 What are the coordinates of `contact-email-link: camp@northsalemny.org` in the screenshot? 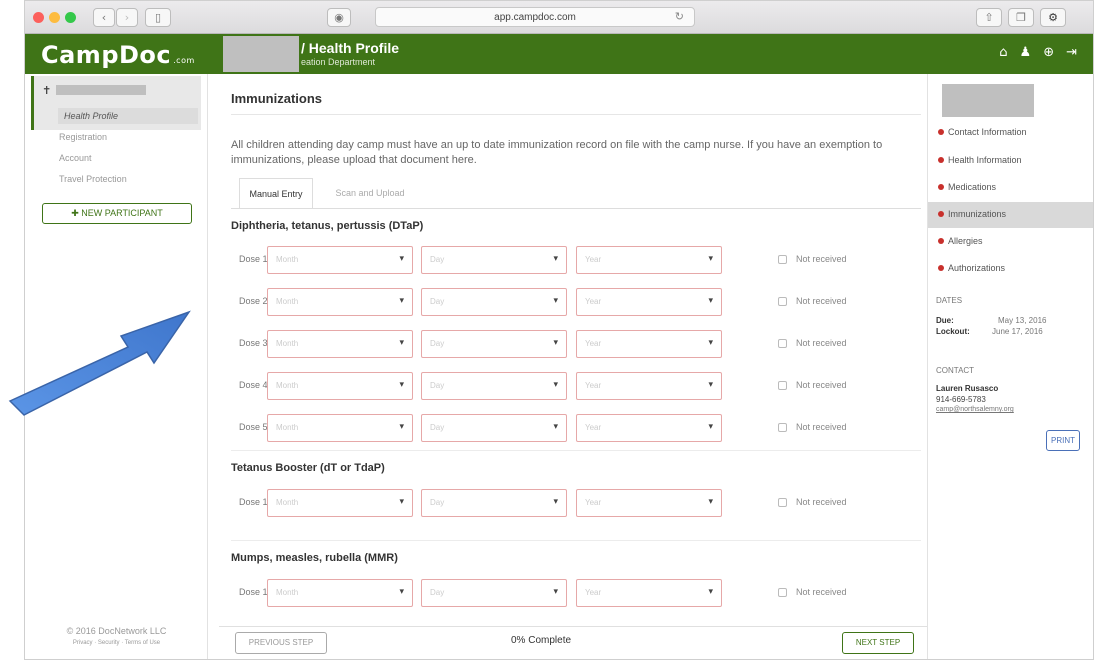 It's located at (975, 409).